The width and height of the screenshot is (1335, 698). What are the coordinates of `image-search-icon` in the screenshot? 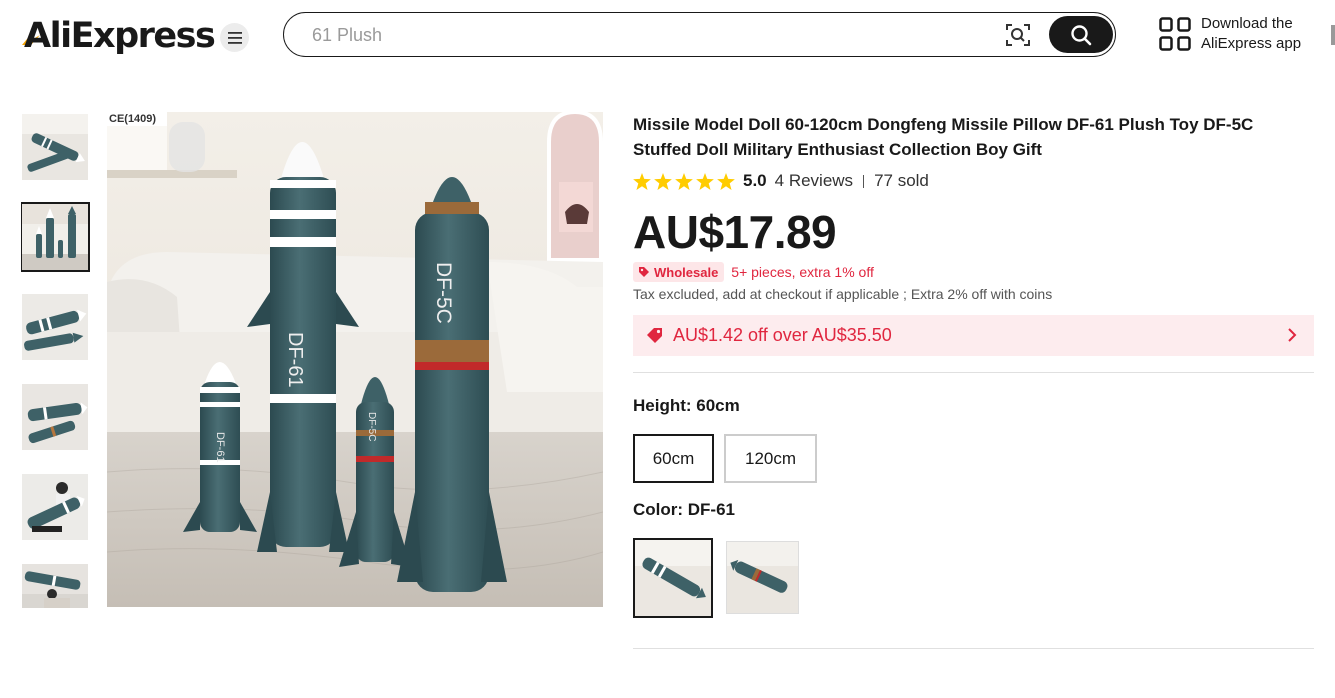 It's located at (1018, 35).